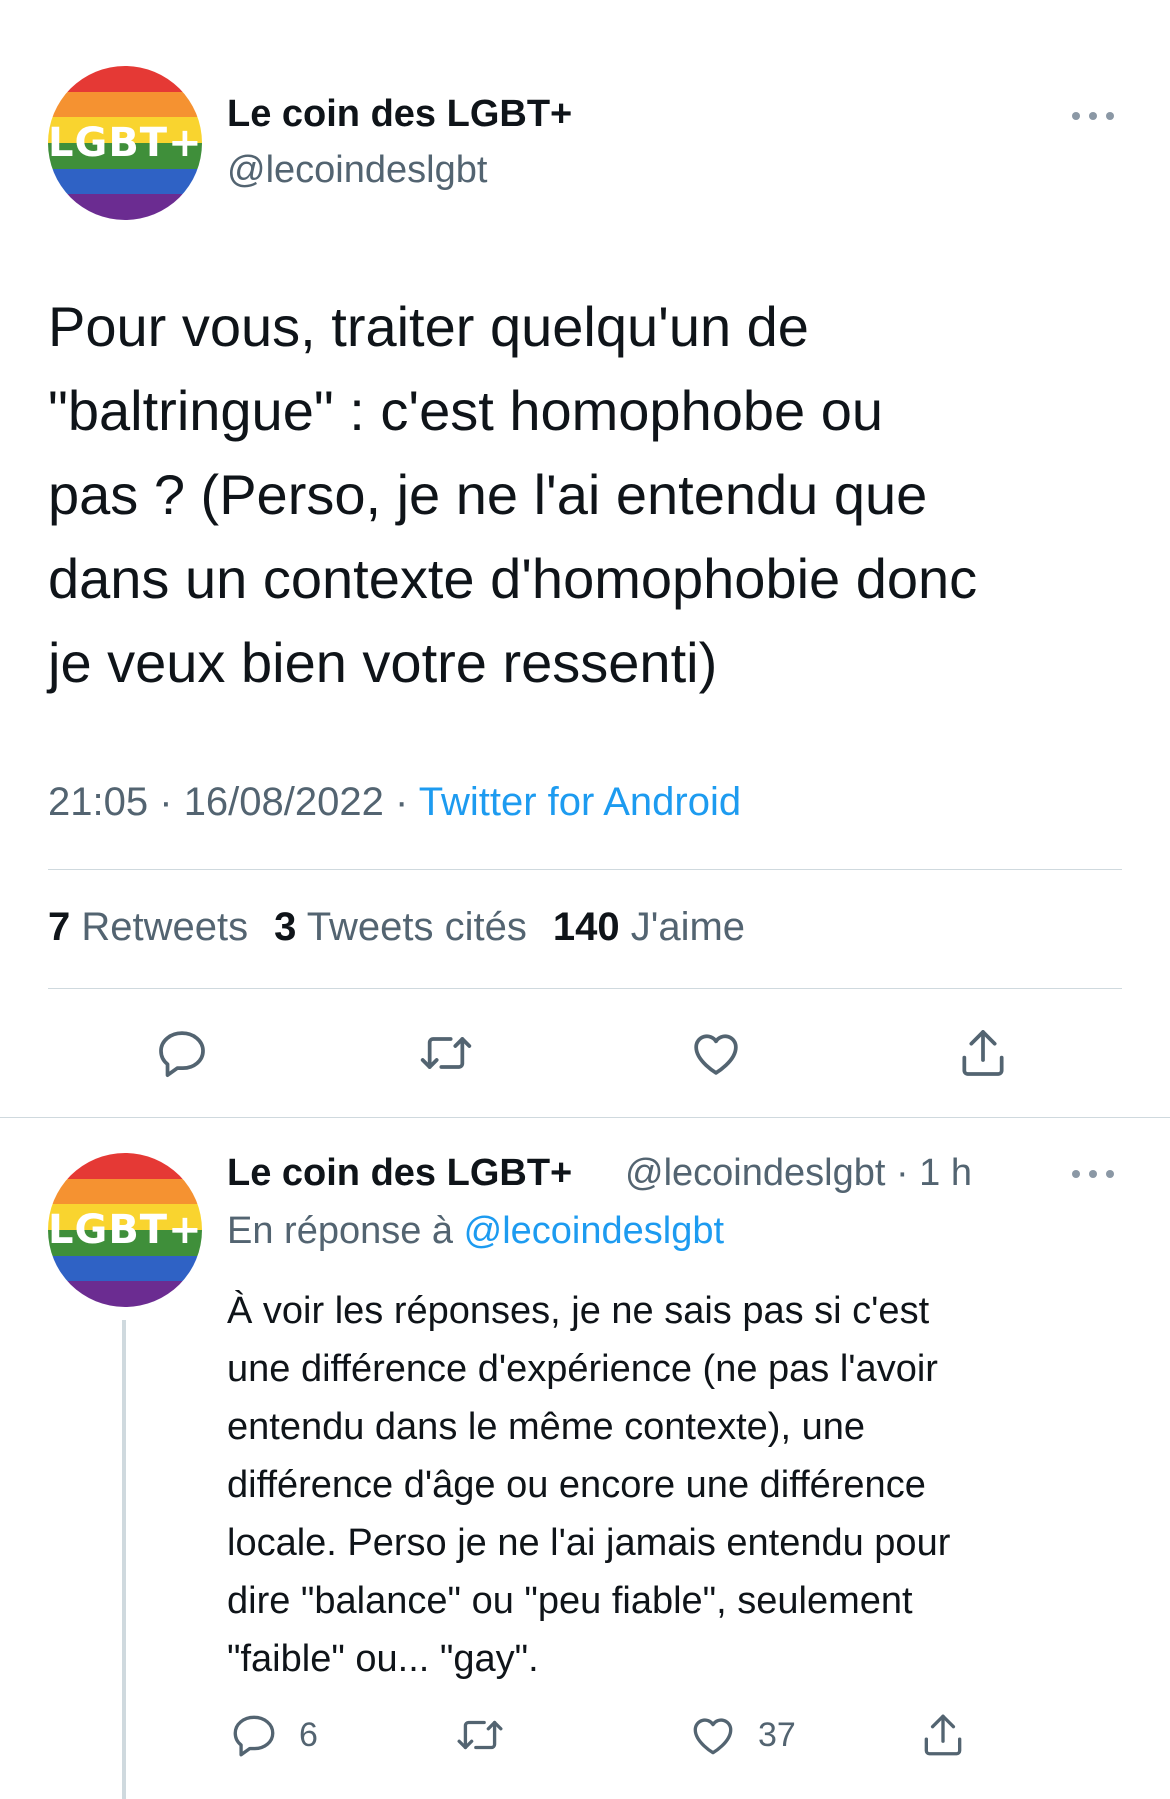  I want to click on tweet-time: 21:05, so click(98, 802).